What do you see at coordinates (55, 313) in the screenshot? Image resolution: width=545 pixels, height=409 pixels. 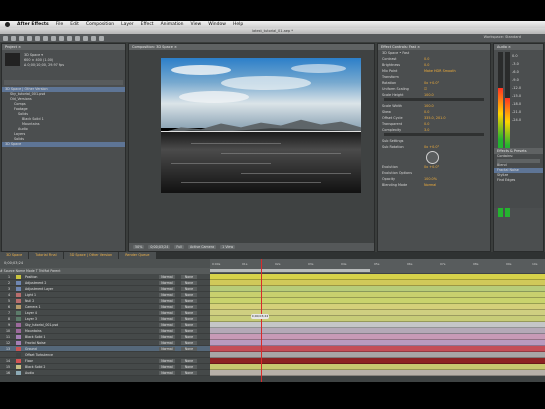 I see `layer-name: Layer 4` at bounding box center [55, 313].